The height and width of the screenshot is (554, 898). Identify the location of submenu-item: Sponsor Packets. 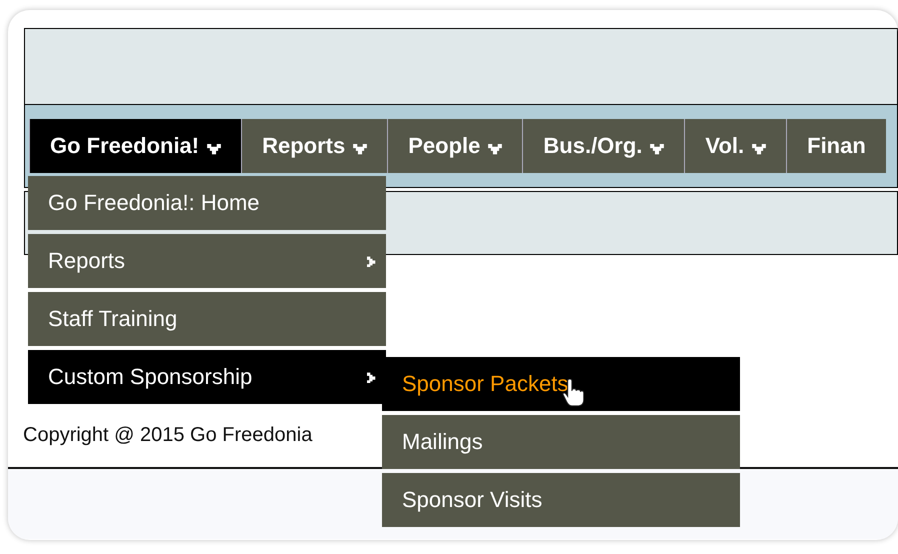
(561, 384).